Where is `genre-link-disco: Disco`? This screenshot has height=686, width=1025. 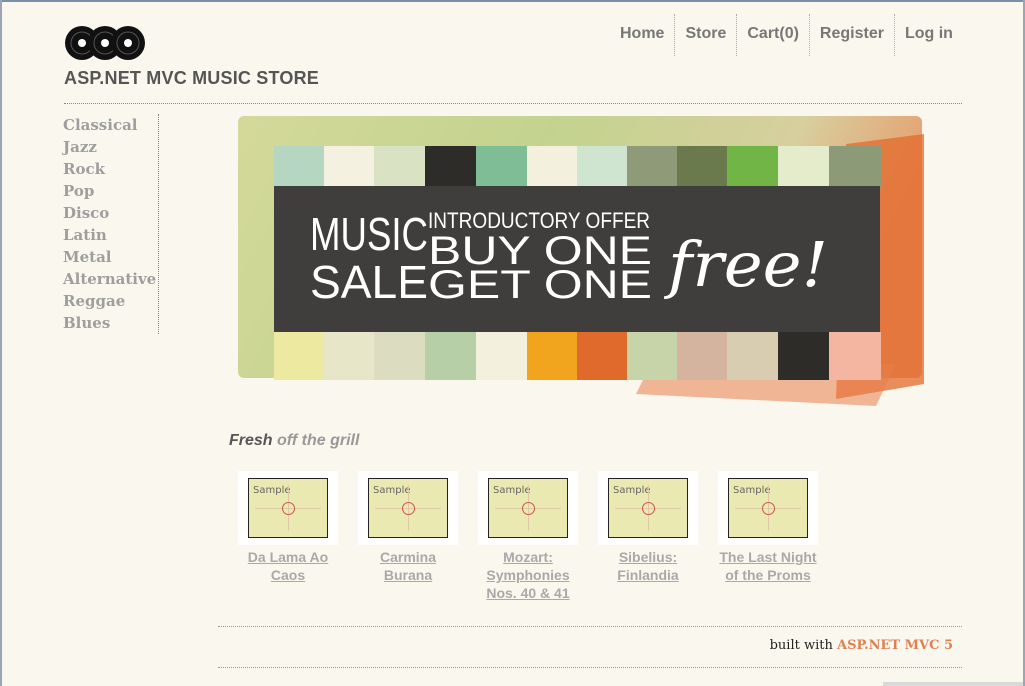
genre-link-disco: Disco is located at coordinates (110, 213).